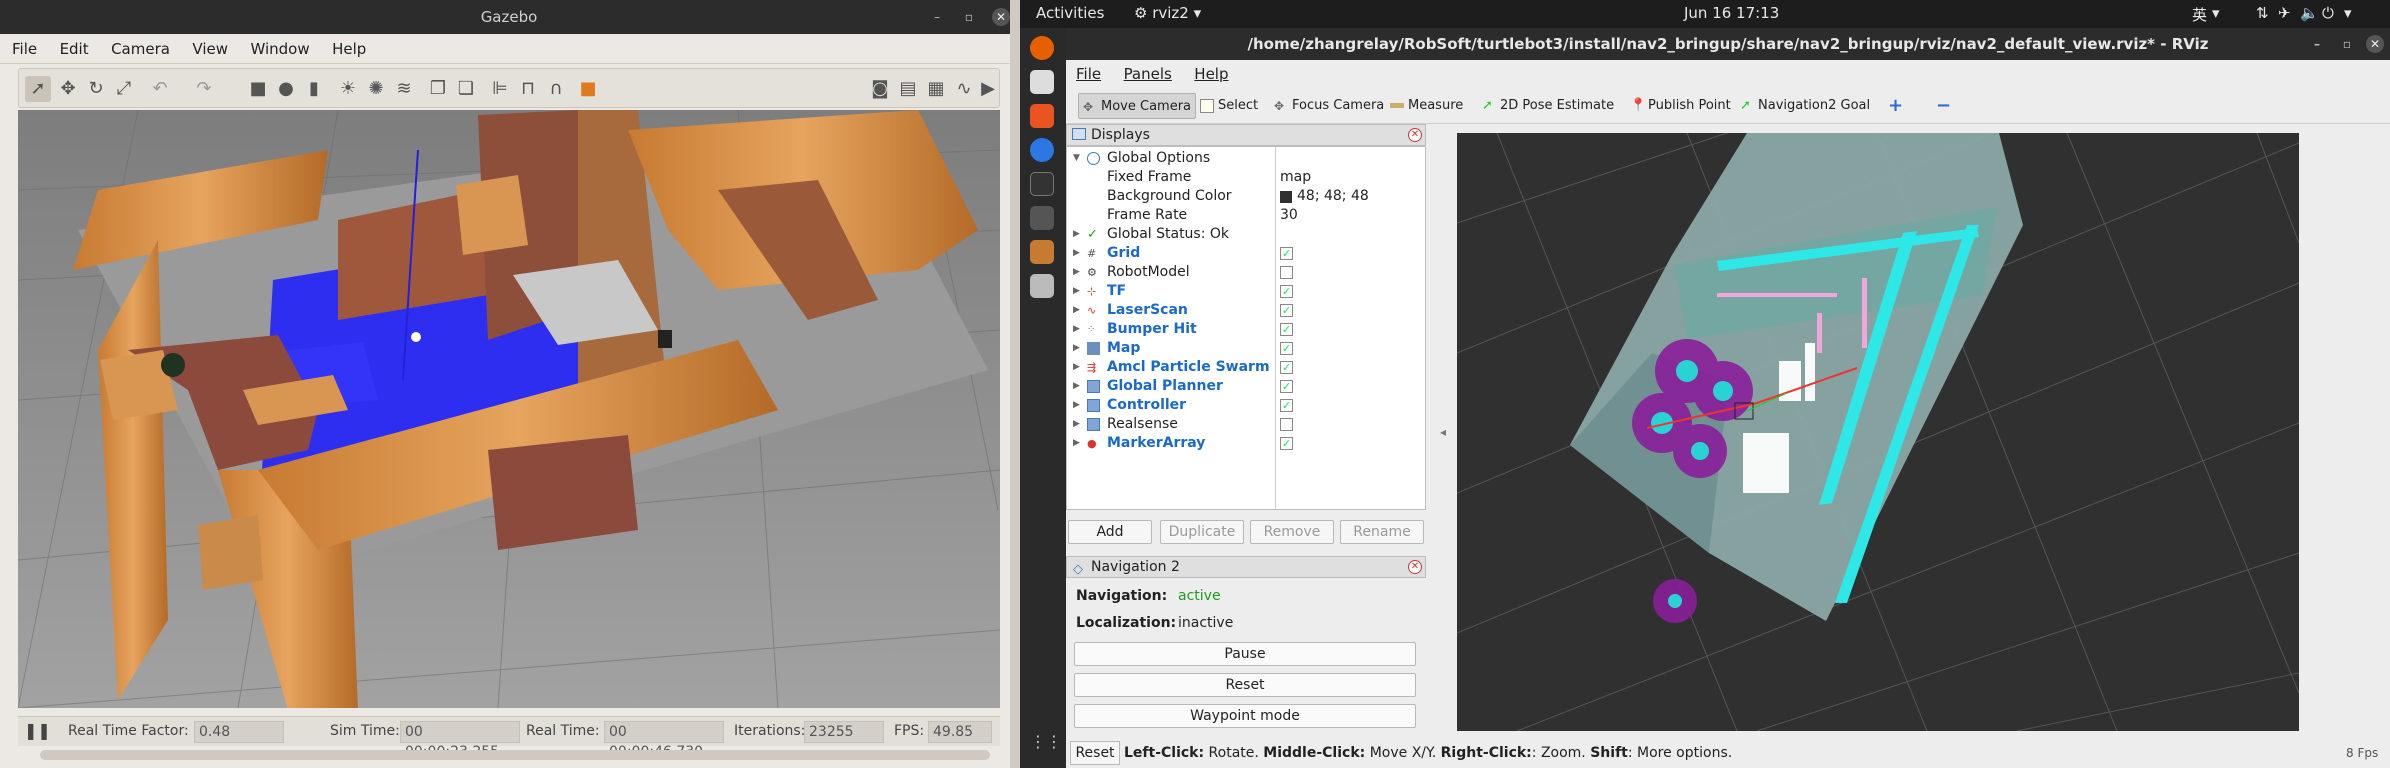  I want to click on close-icon: ✕, so click(1001, 17).